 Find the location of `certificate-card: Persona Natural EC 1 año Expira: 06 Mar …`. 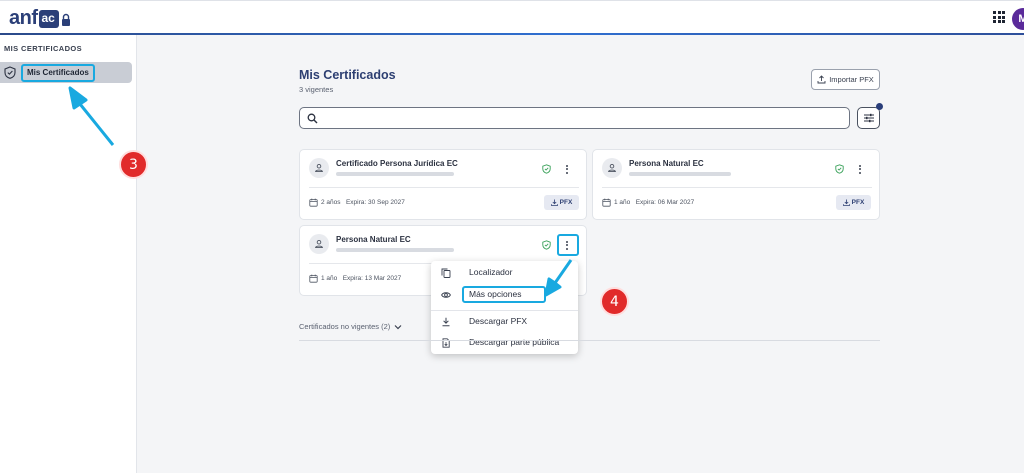

certificate-card: Persona Natural EC 1 año Expira: 06 Mar … is located at coordinates (736, 184).